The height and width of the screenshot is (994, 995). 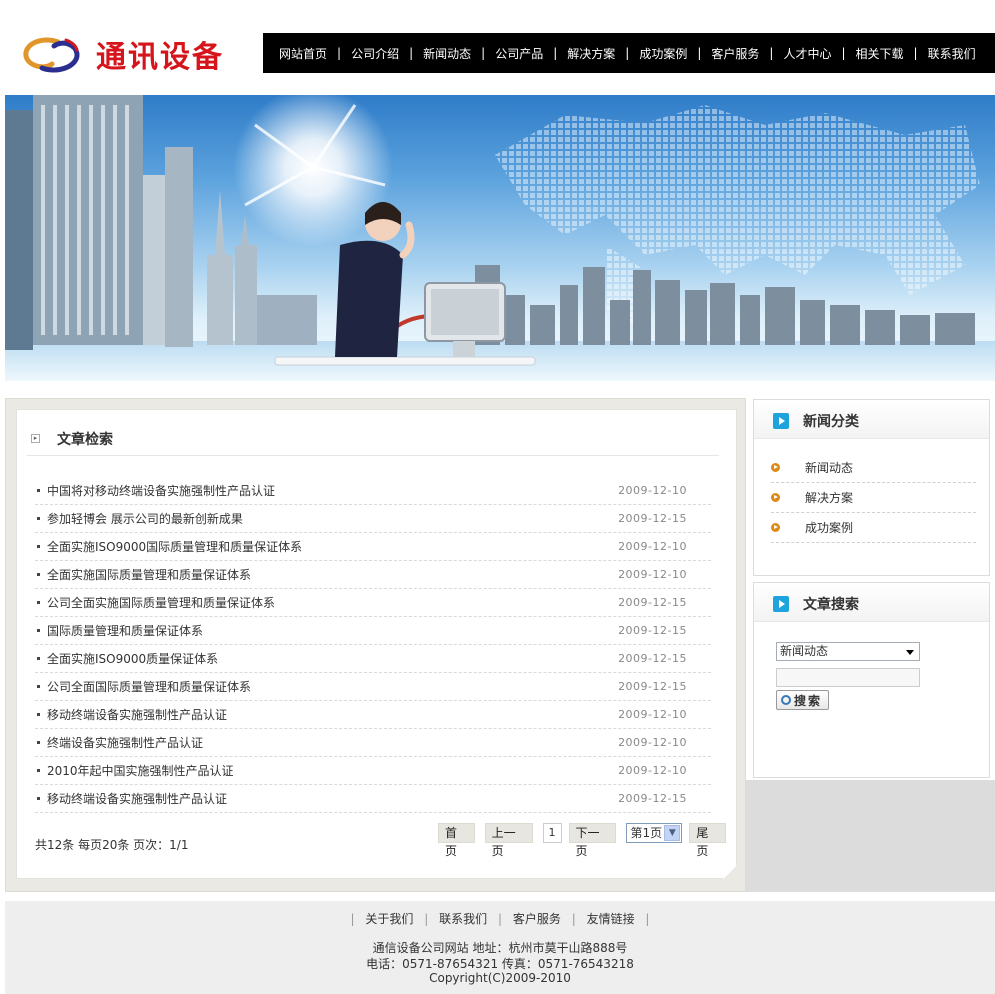 I want to click on pagination: 首页 上一页 1 下一页 第1页 ▼ 尾页, so click(x=587, y=840).